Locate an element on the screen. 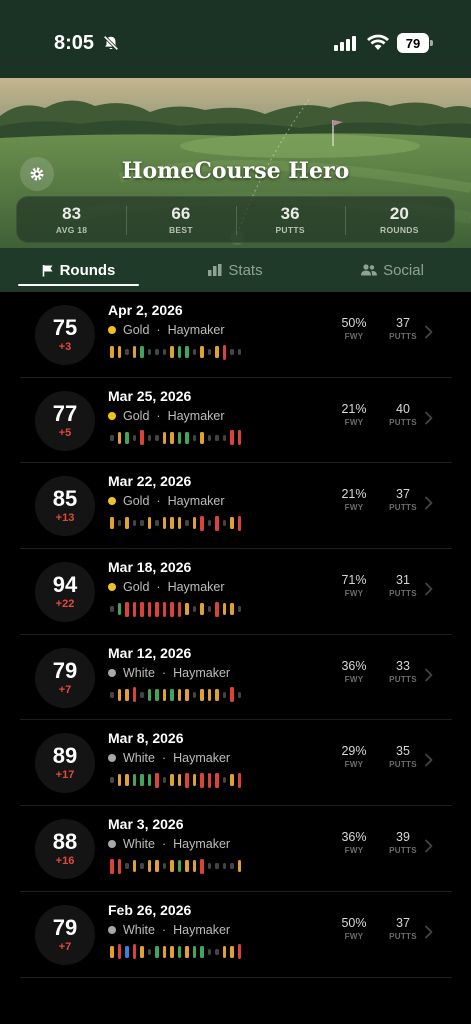 The height and width of the screenshot is (1024, 471). score-badge: 88 +16 is located at coordinates (65, 849).